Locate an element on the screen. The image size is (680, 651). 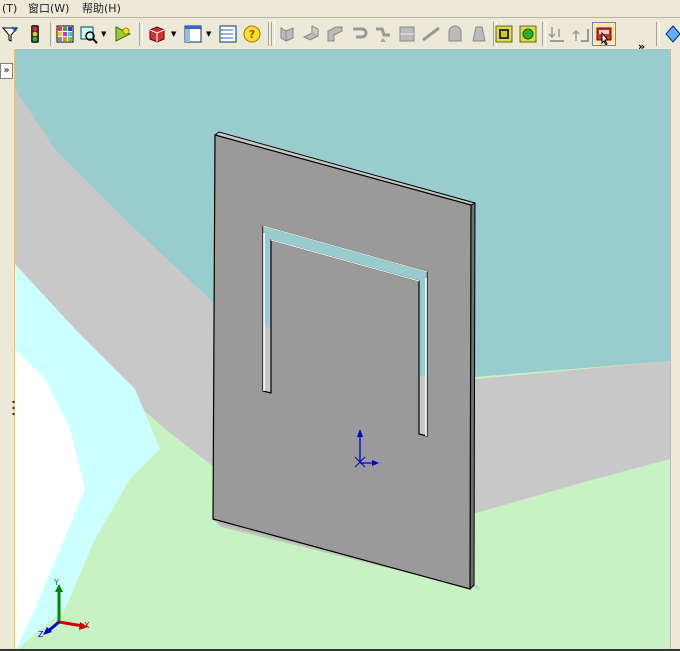
triad-y-label: Y is located at coordinates (56, 582).